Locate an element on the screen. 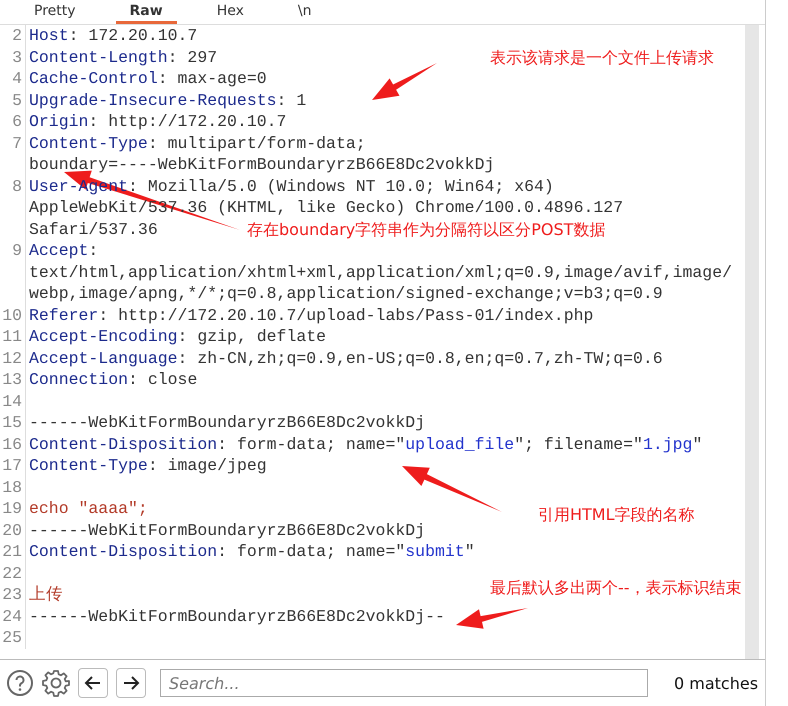 This screenshot has width=788, height=706. line-number: 16 is located at coordinates (13, 444).